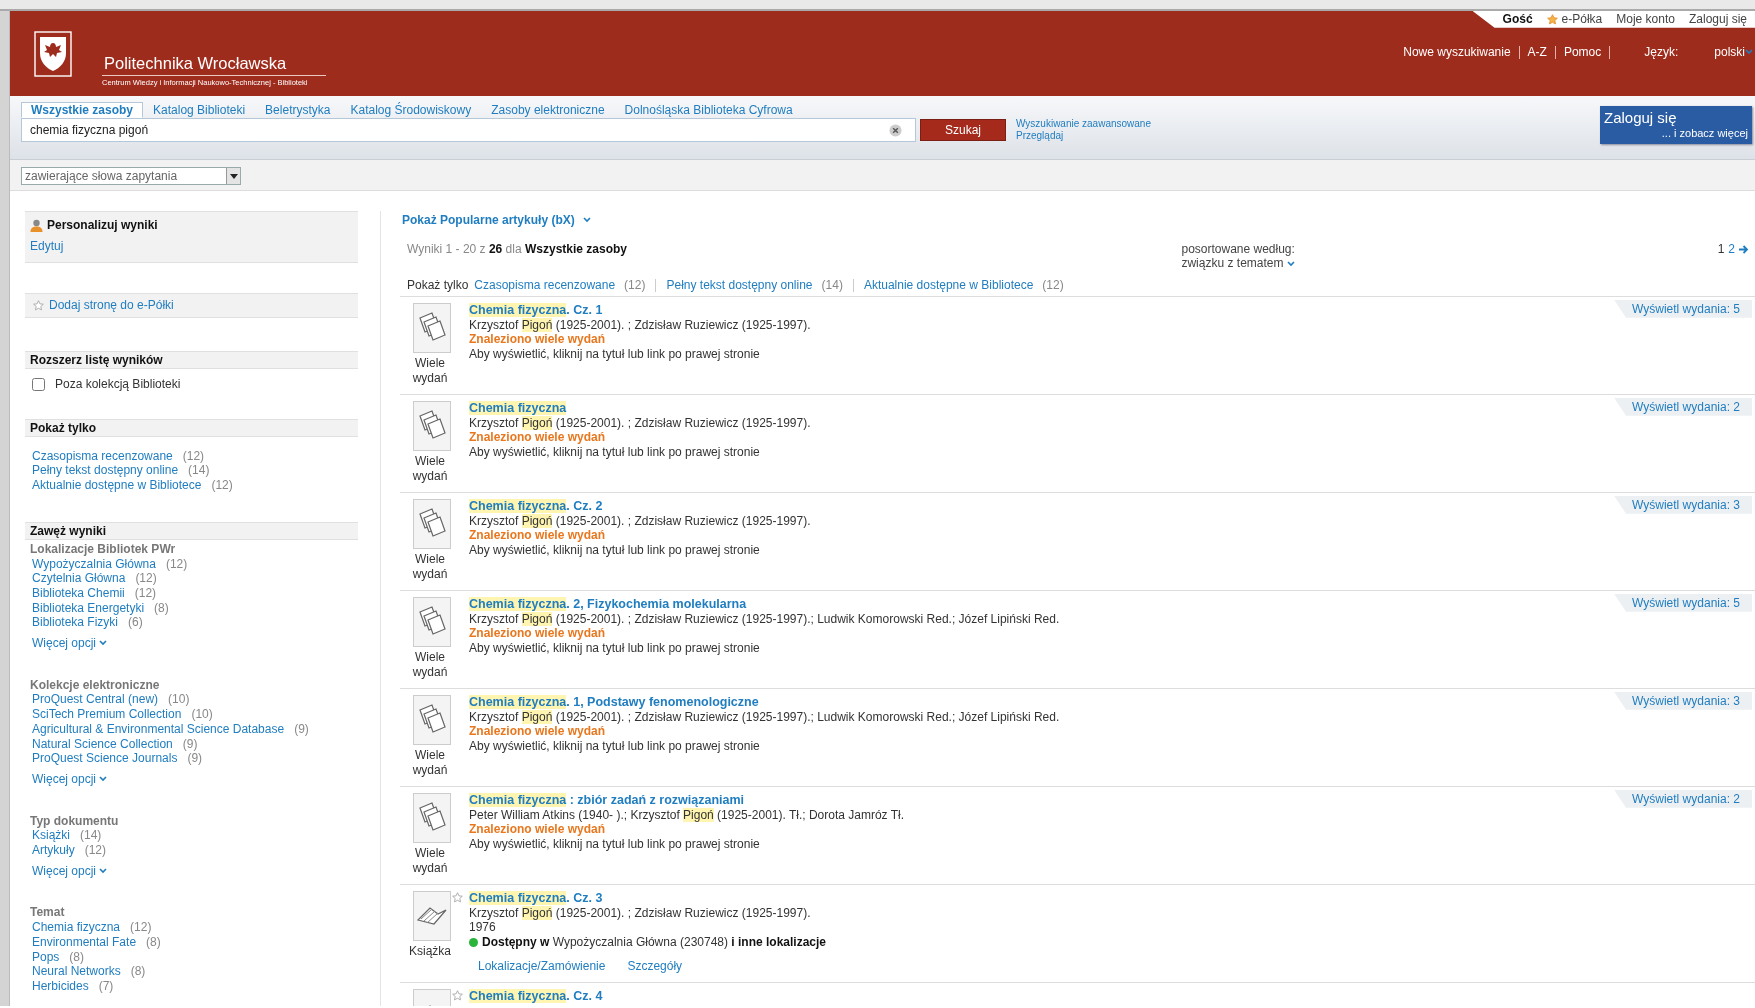  I want to click on scope-select: zawierające słowa zapytania, so click(131, 176).